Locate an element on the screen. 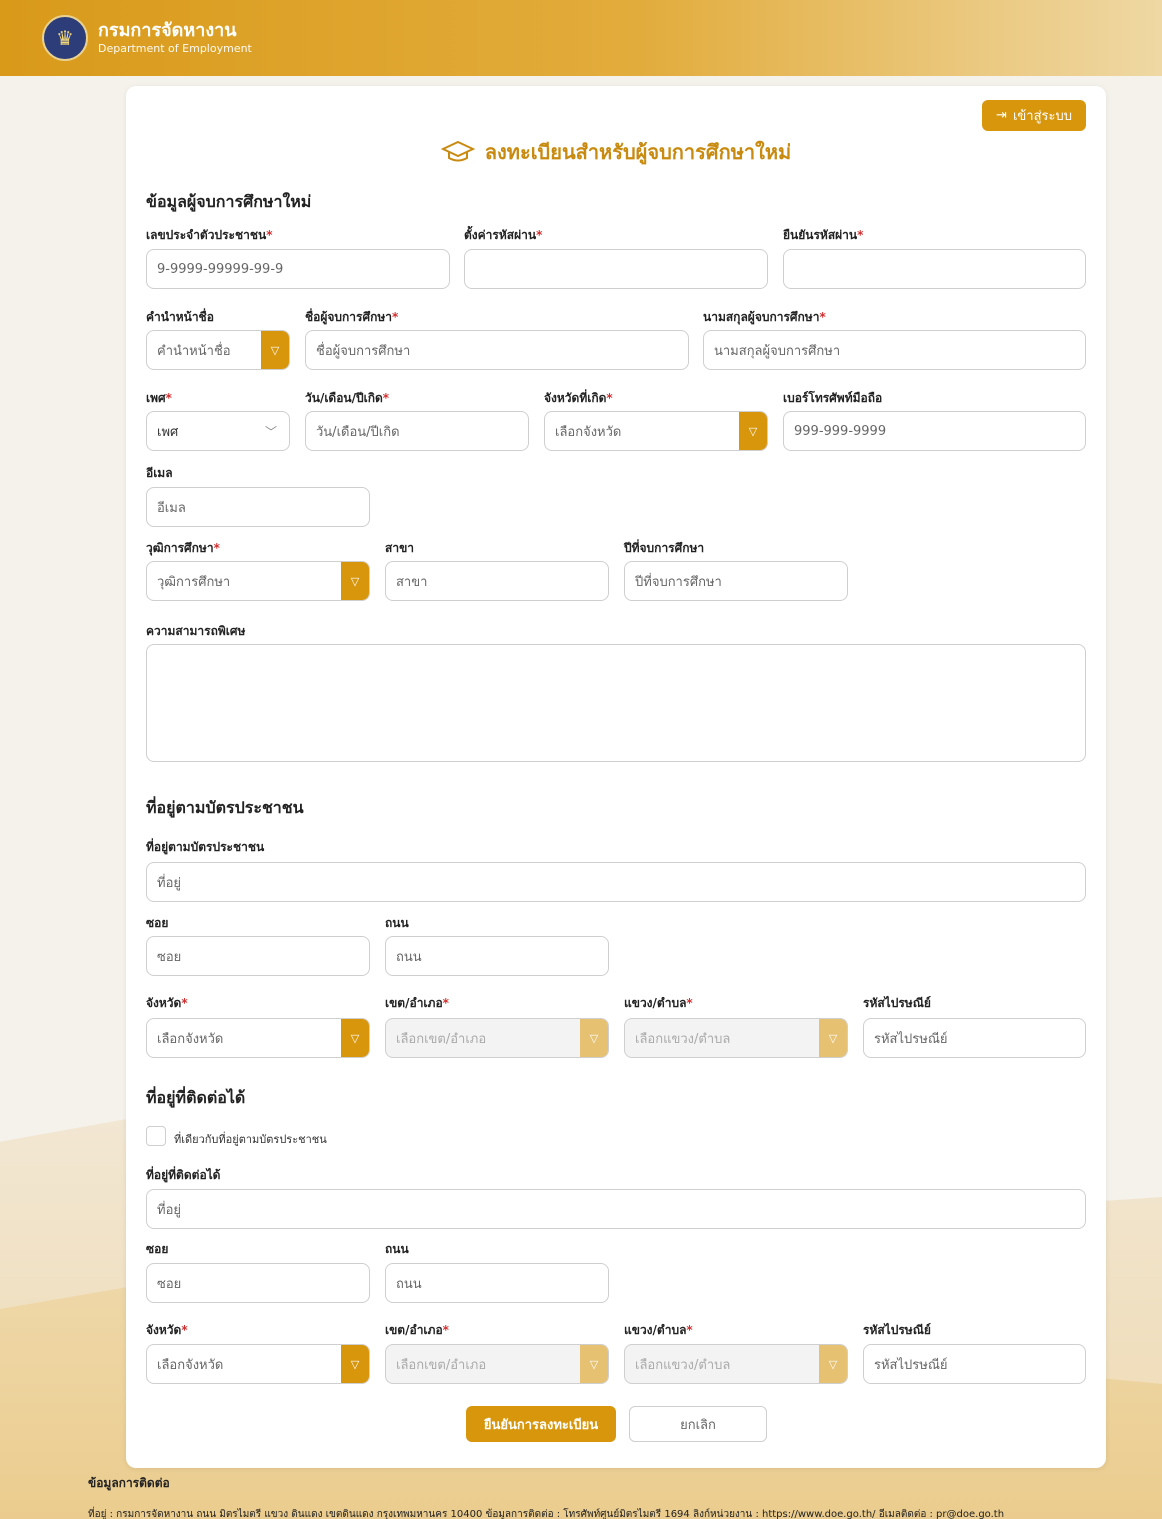 Image resolution: width=1162 pixels, height=1519 pixels. prefix-label: คำนำหน้าชื่อ is located at coordinates (180, 317).